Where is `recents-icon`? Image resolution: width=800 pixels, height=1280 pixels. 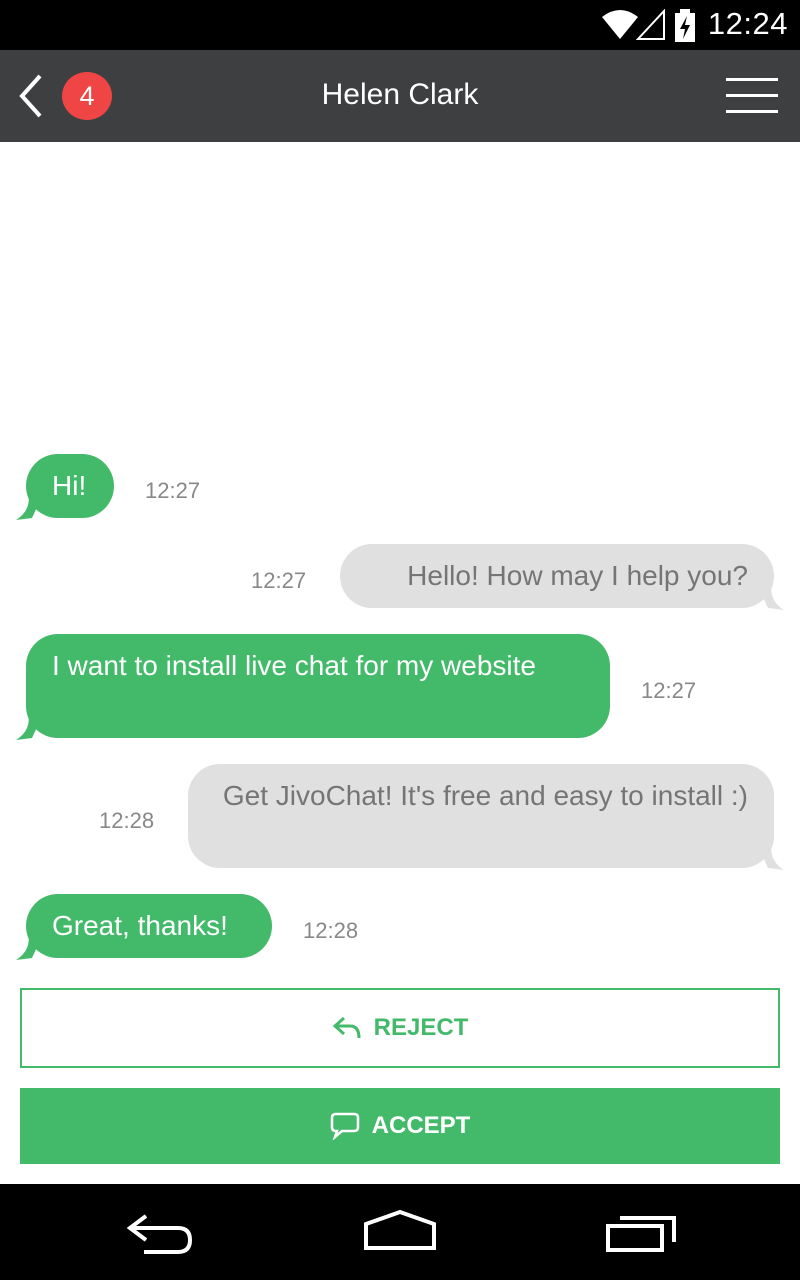
recents-icon is located at coordinates (641, 1234).